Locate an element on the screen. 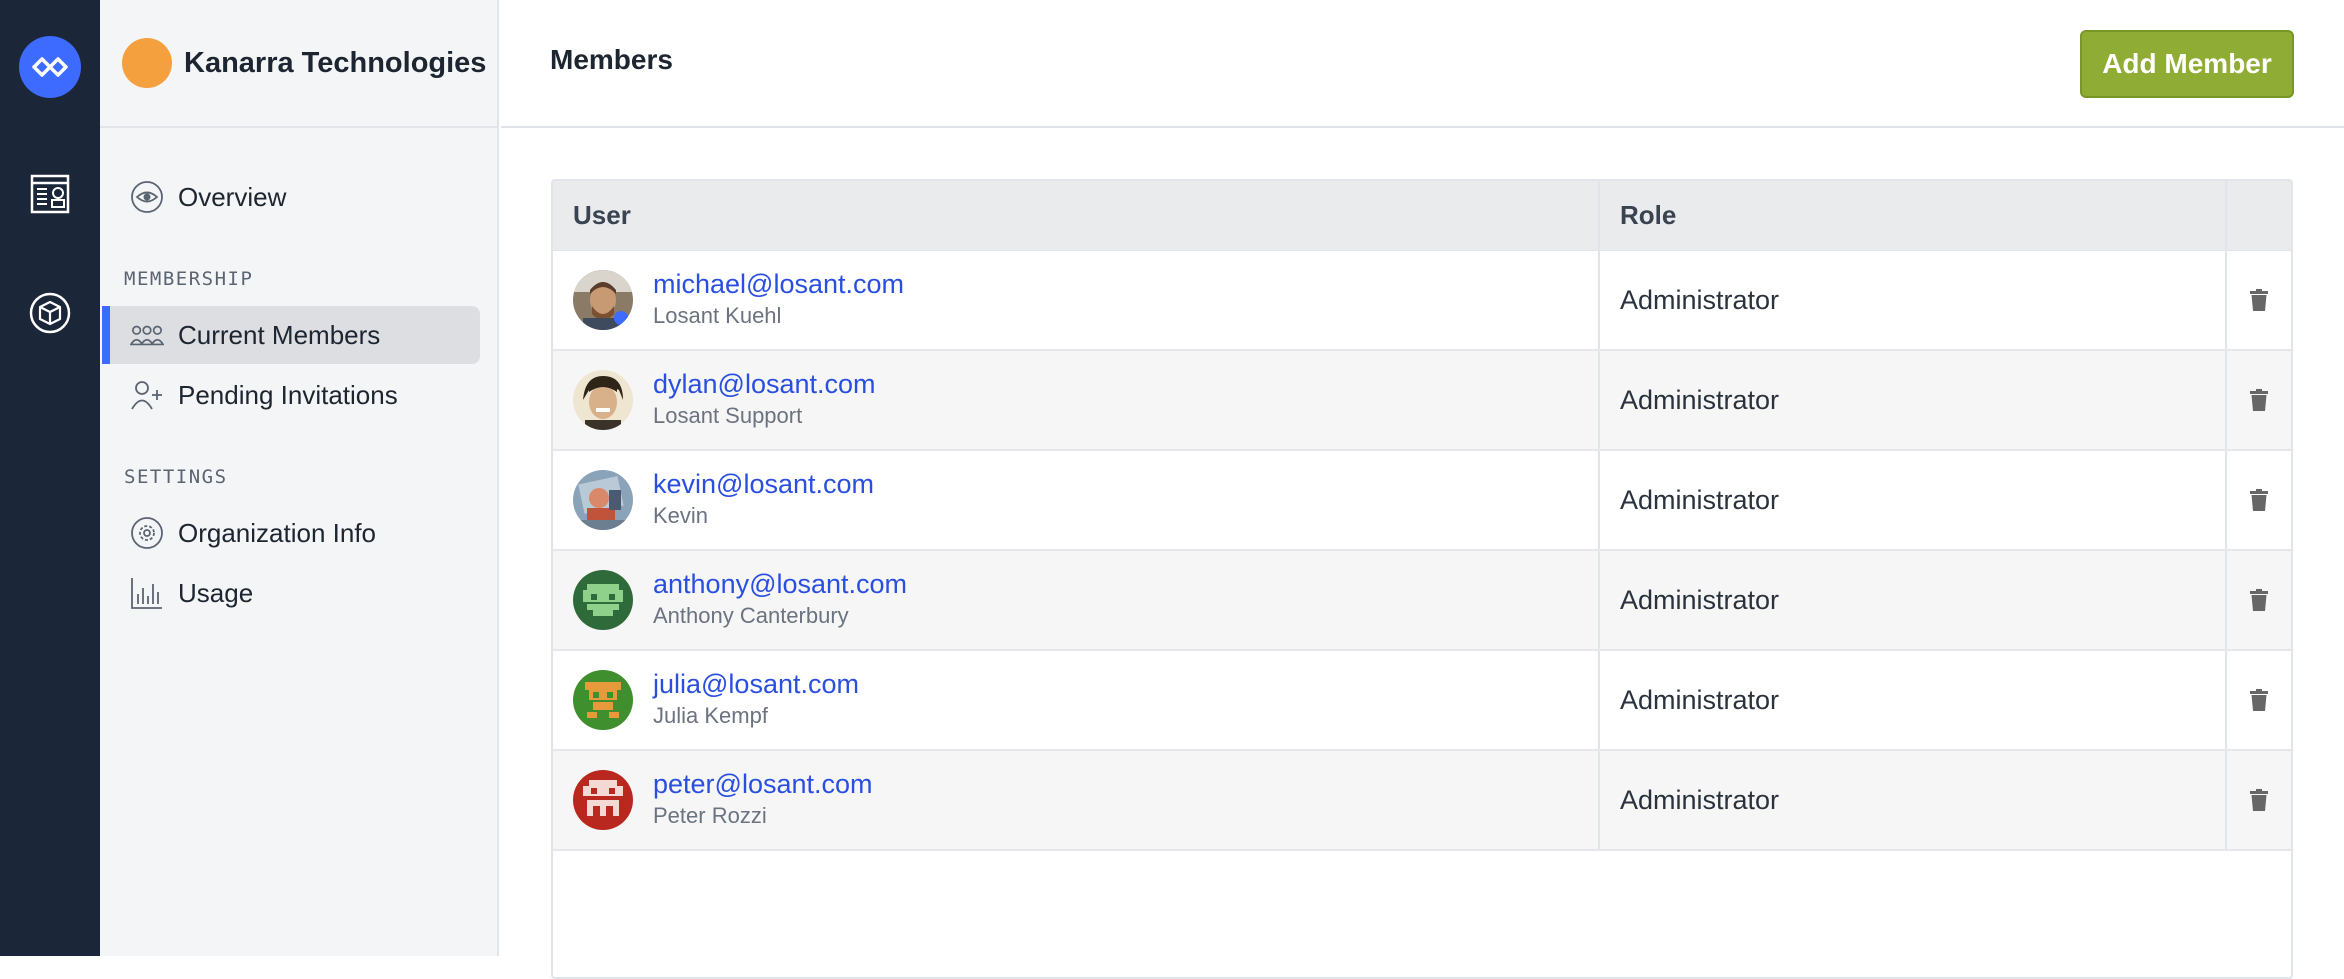 The image size is (2344, 979). section-heading-membership: MEMBERSHIP is located at coordinates (189, 279).